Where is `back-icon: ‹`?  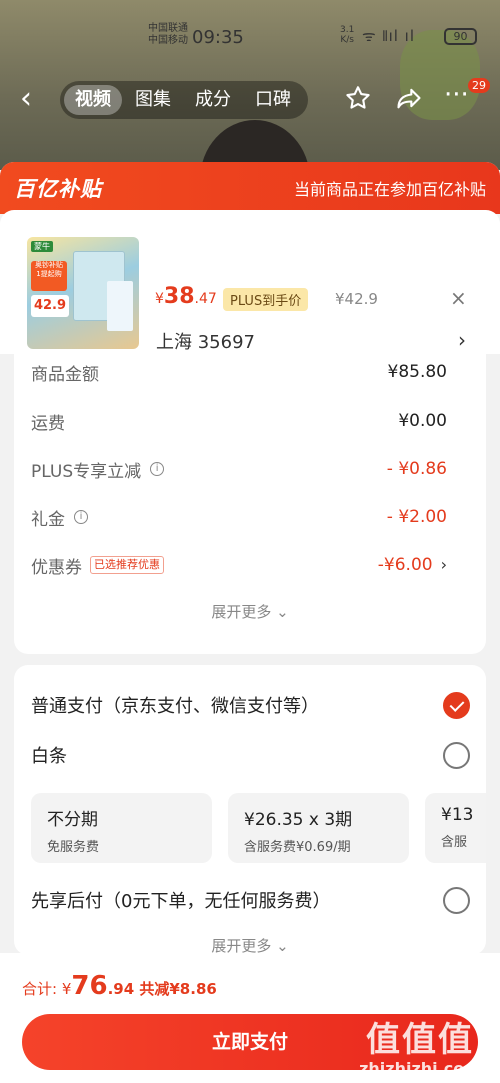
back-icon: ‹ is located at coordinates (26, 99).